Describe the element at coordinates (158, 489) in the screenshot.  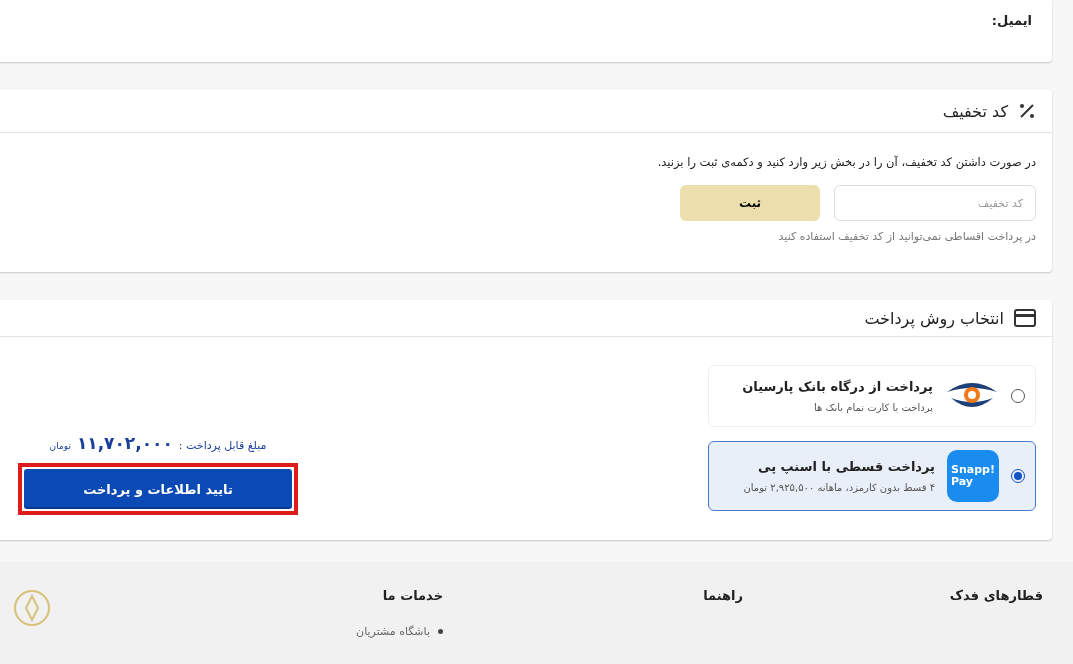
I see `confirm-pay-button: تایید اطلاعات و پرداخت` at that location.